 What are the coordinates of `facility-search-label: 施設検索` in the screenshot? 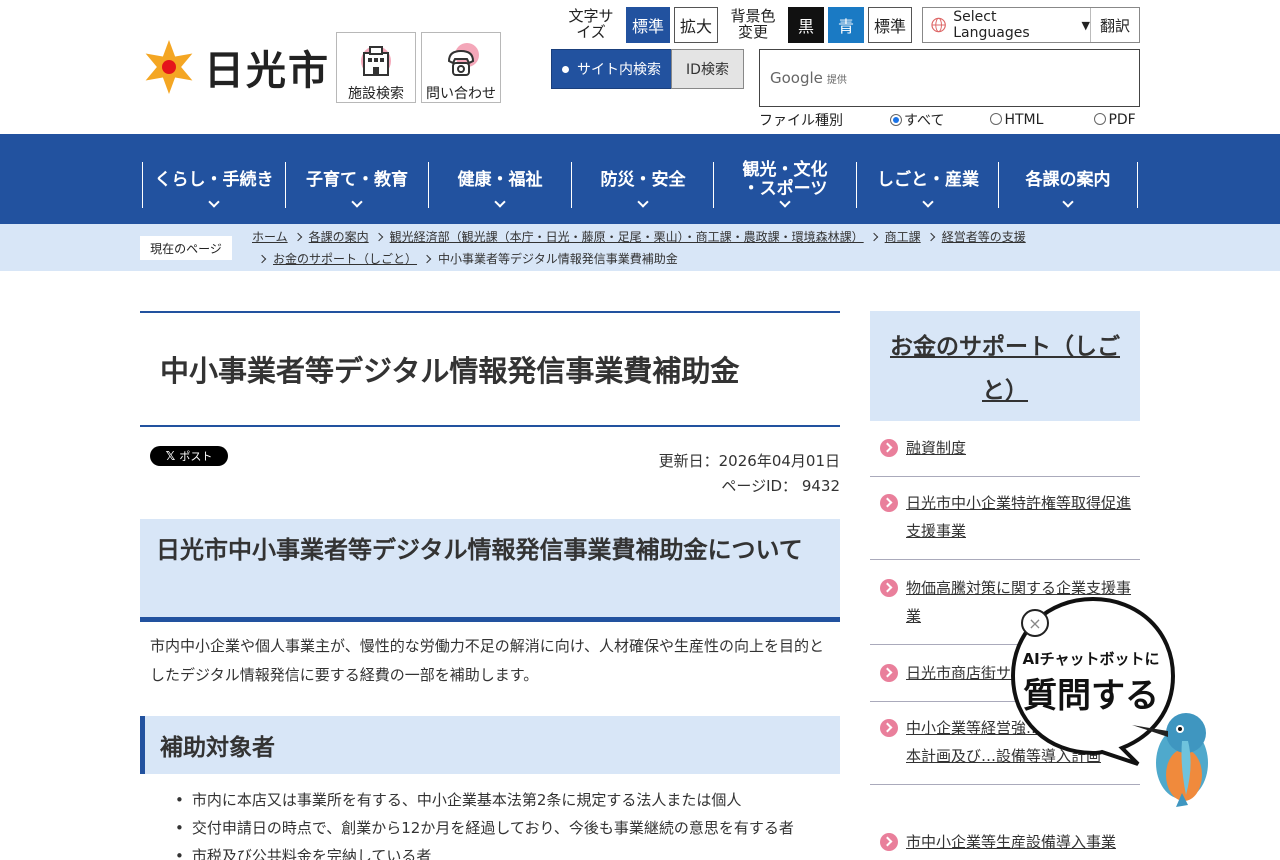 It's located at (376, 94).